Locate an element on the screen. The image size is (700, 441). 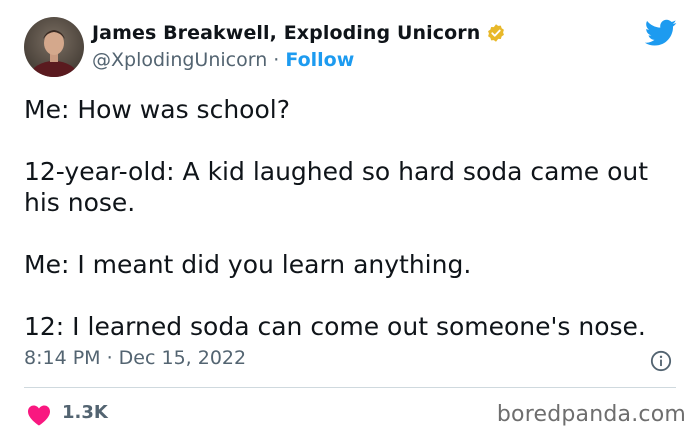
follow-button: Follow is located at coordinates (319, 60).